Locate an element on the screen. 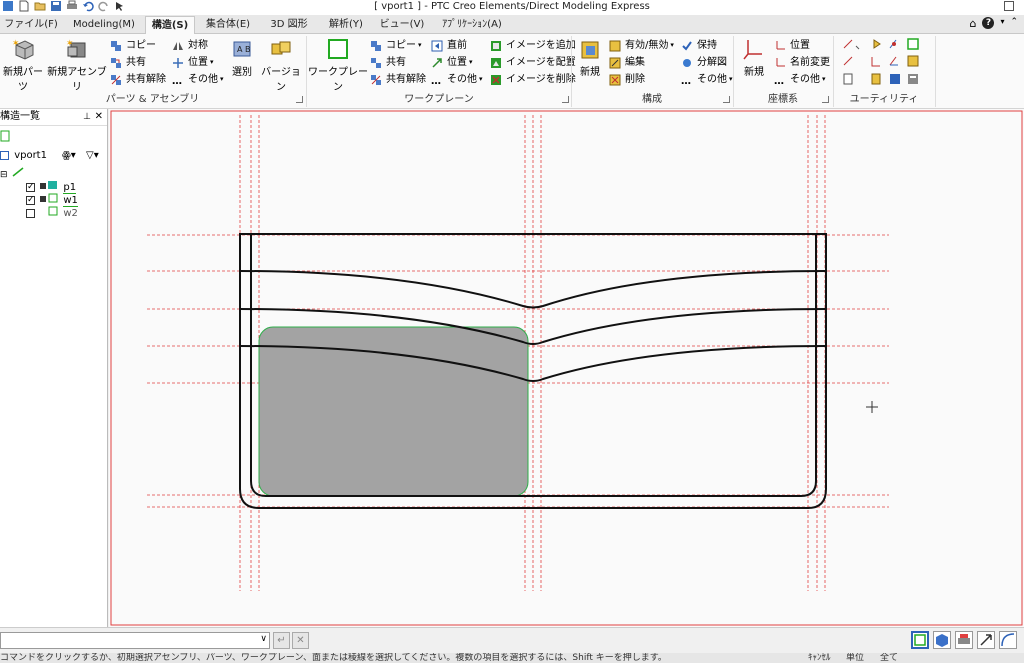  config-group-launcher is located at coordinates (726, 99).